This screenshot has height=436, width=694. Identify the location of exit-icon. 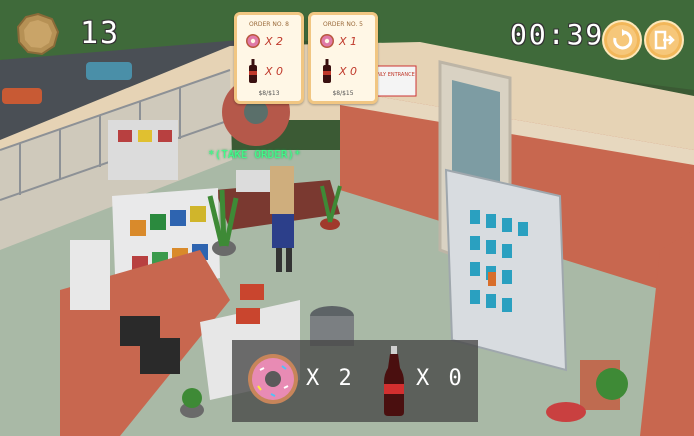
(664, 40).